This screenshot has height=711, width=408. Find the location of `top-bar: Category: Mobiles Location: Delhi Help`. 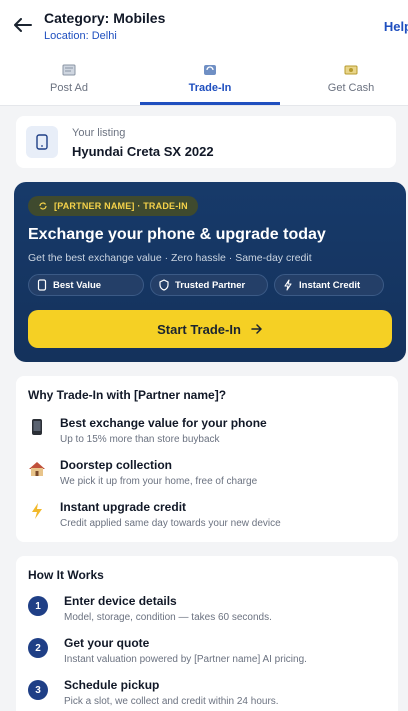

top-bar: Category: Mobiles Location: Delhi Help is located at coordinates (204, 26).